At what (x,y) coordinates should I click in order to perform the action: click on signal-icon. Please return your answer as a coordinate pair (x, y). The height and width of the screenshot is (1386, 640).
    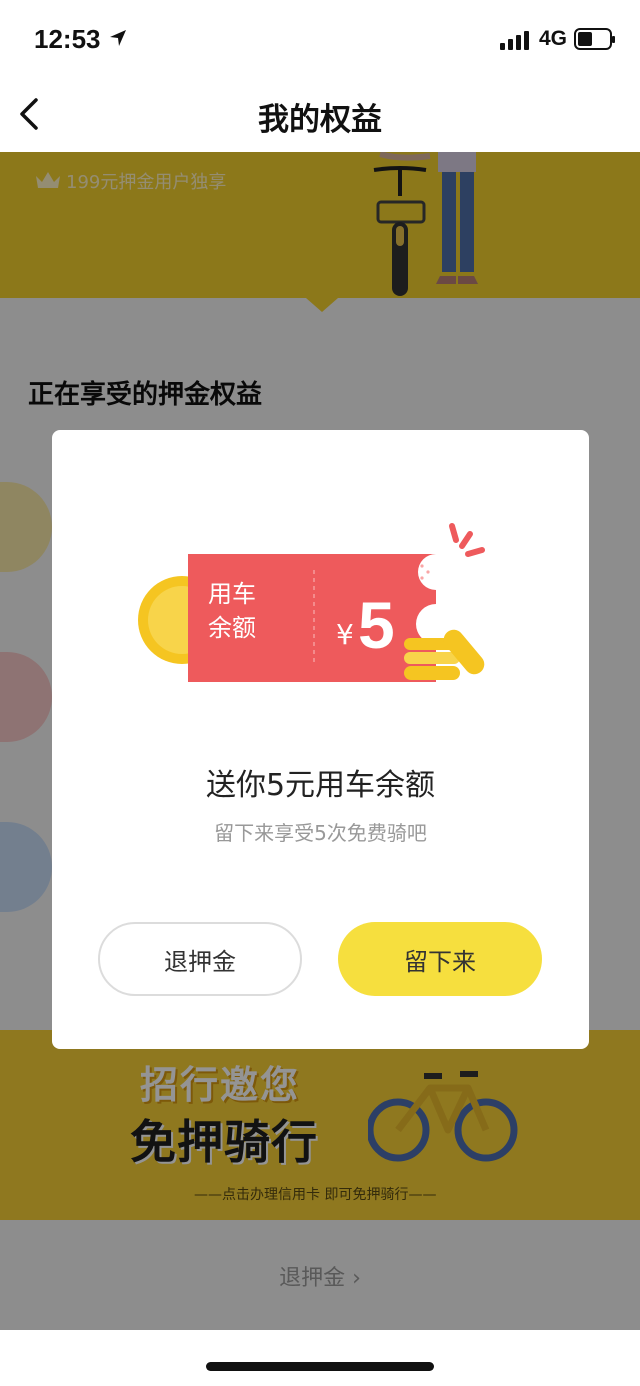
    Looking at the image, I should click on (514, 40).